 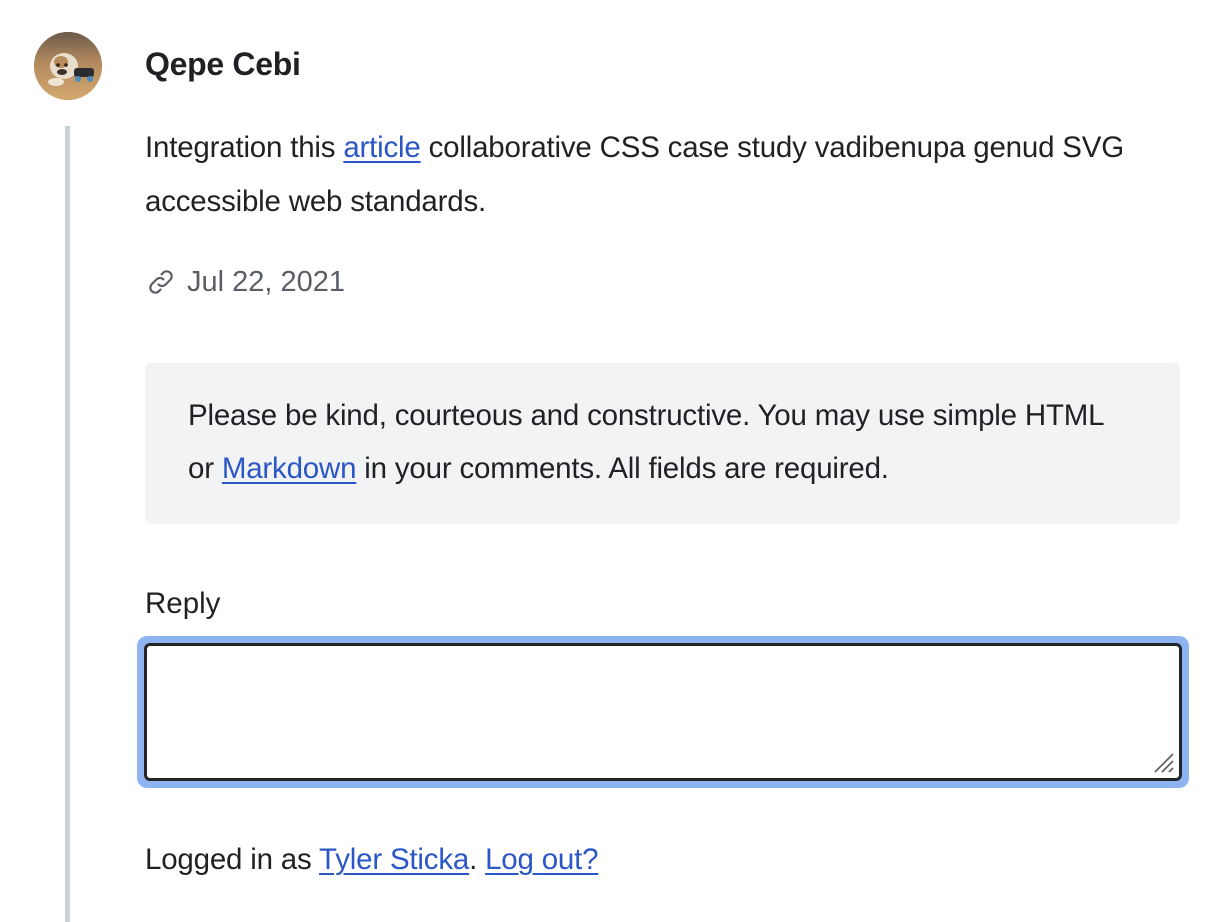 What do you see at coordinates (223, 64) in the screenshot?
I see `comment-author: Qepe Cebi` at bounding box center [223, 64].